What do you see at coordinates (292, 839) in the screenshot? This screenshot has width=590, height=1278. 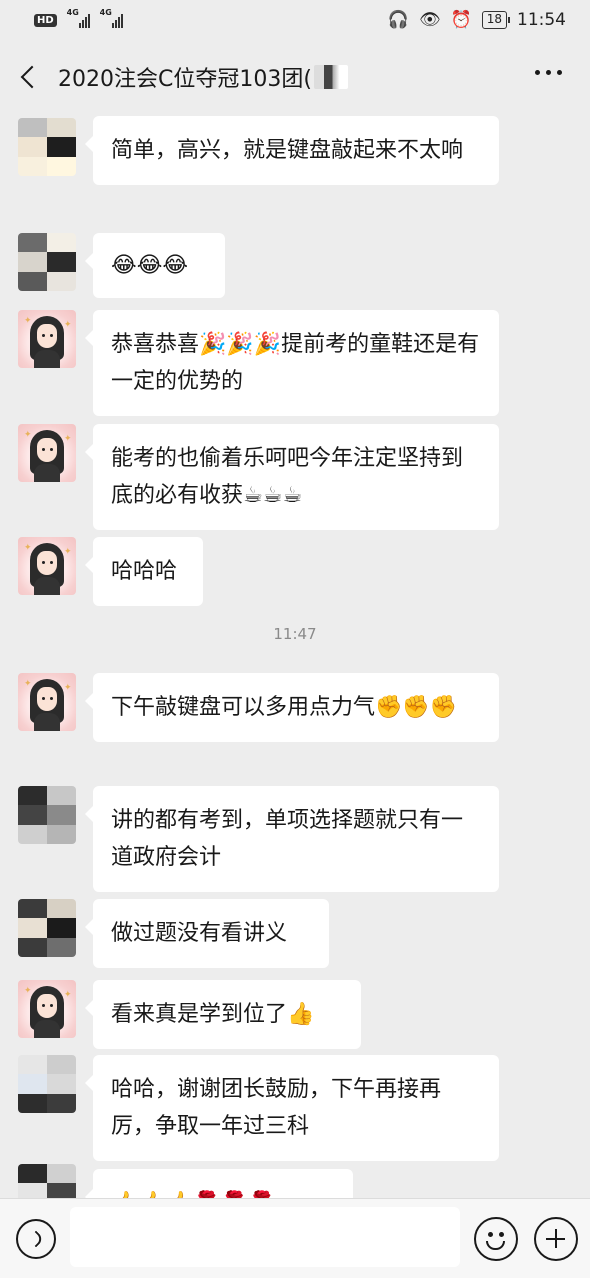 I see `message-bubble: 讲的都有考到，单项选择题就只有一道政府会计` at bounding box center [292, 839].